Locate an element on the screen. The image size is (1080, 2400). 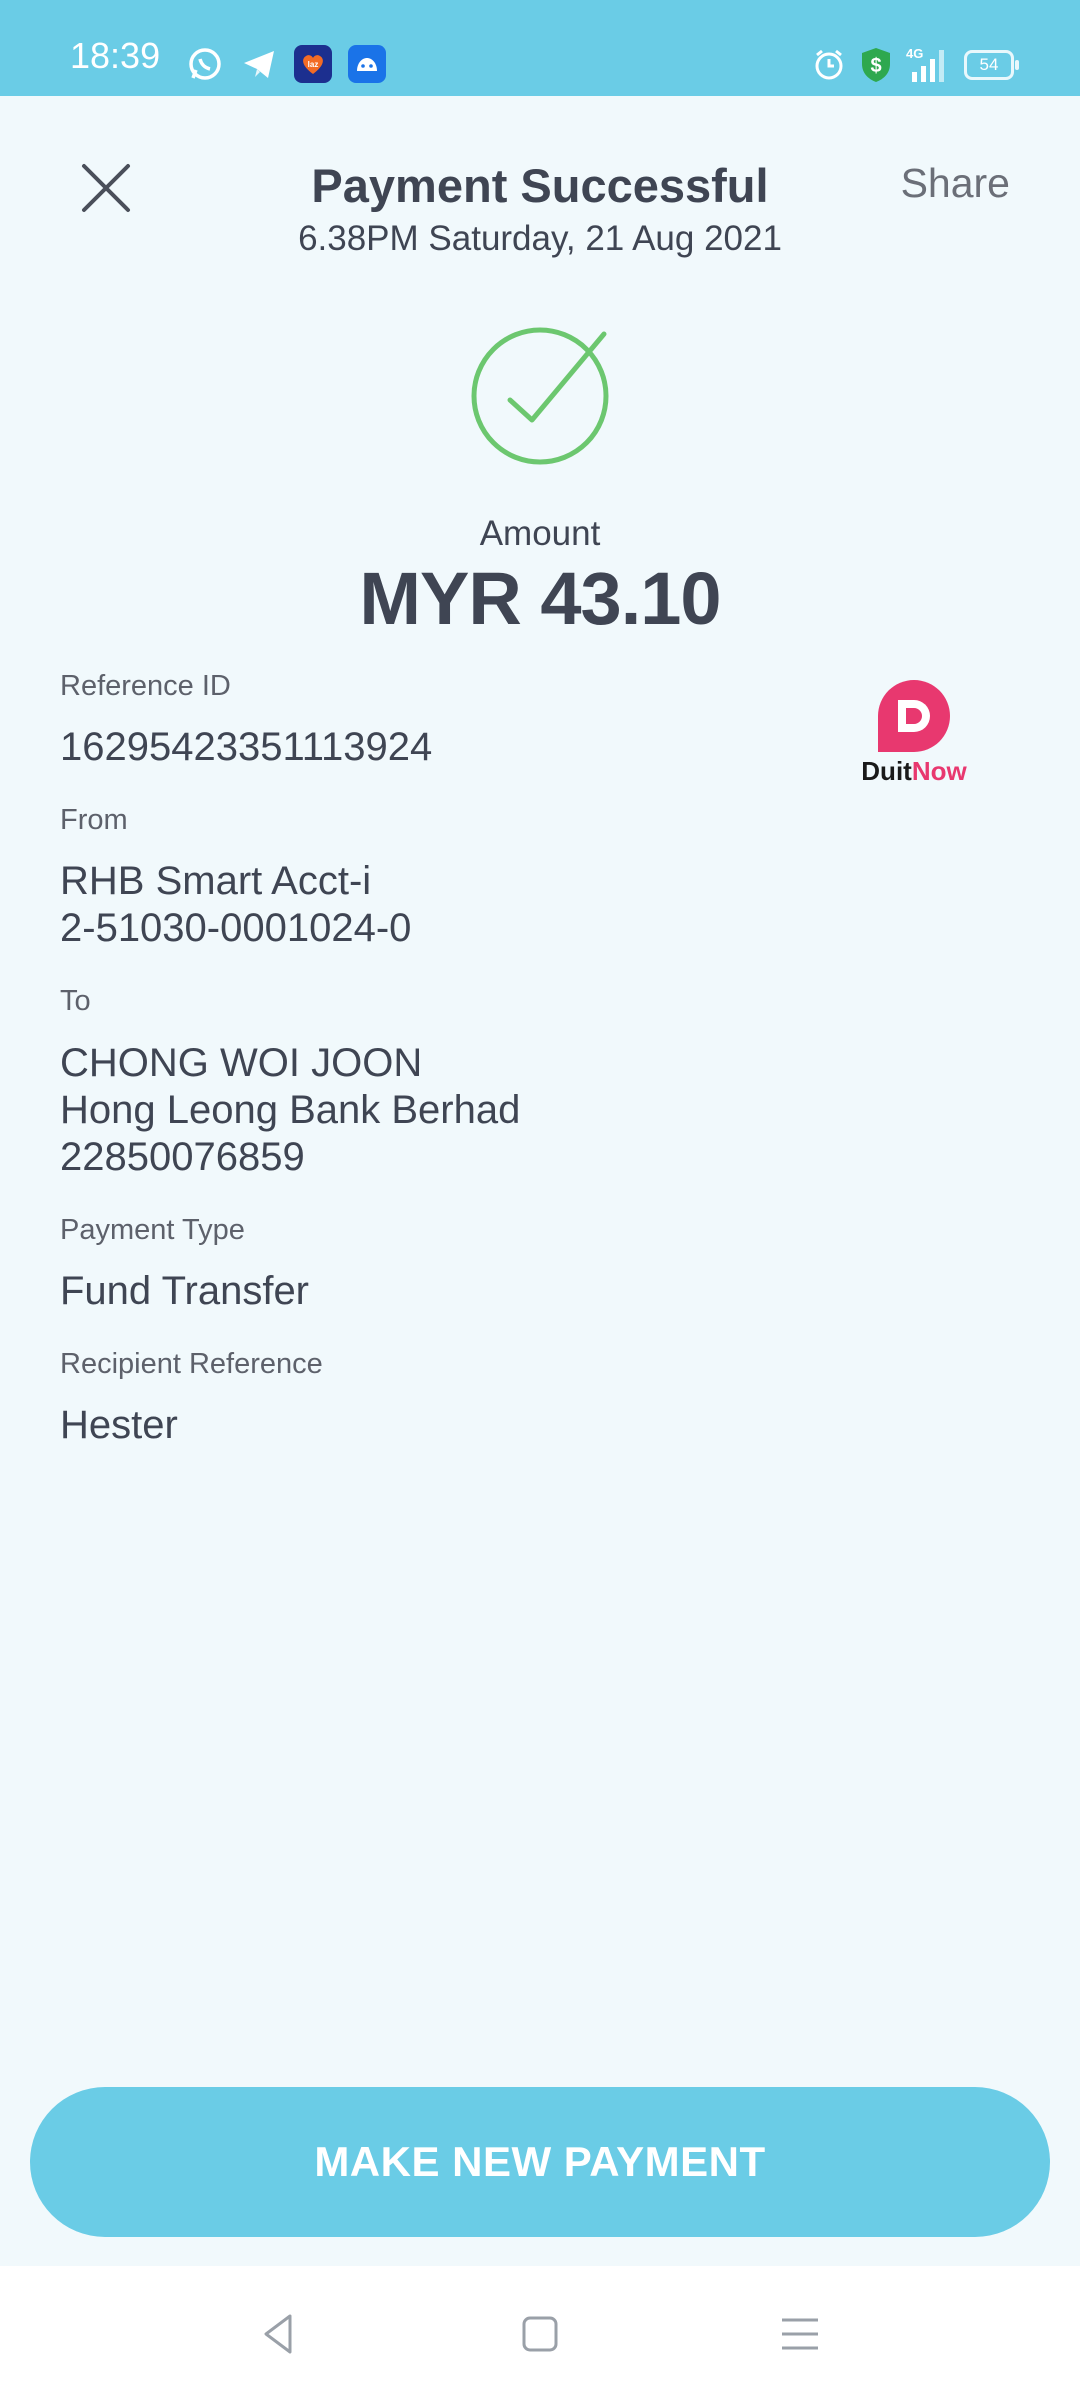
battery-icon: 54 is located at coordinates (991, 65).